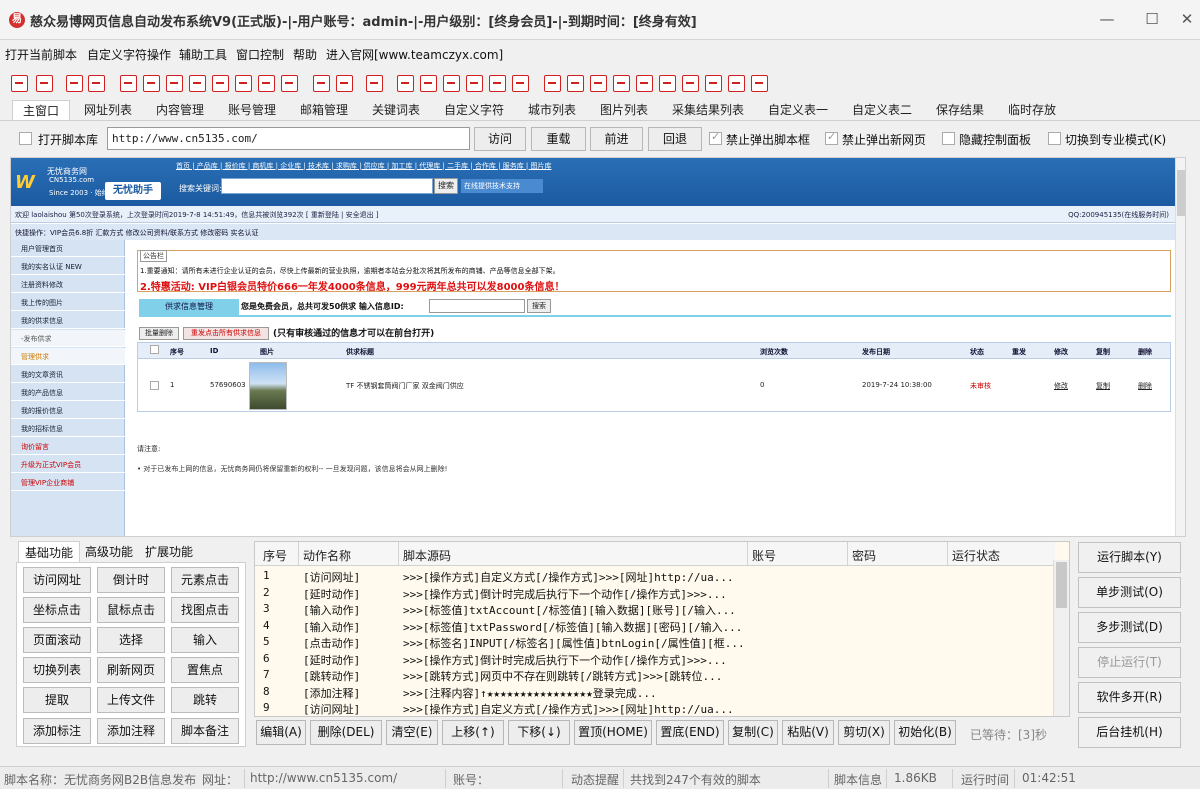  Describe the element at coordinates (539, 732) in the screenshot. I see `move-down-button: 下移(↓)` at that location.